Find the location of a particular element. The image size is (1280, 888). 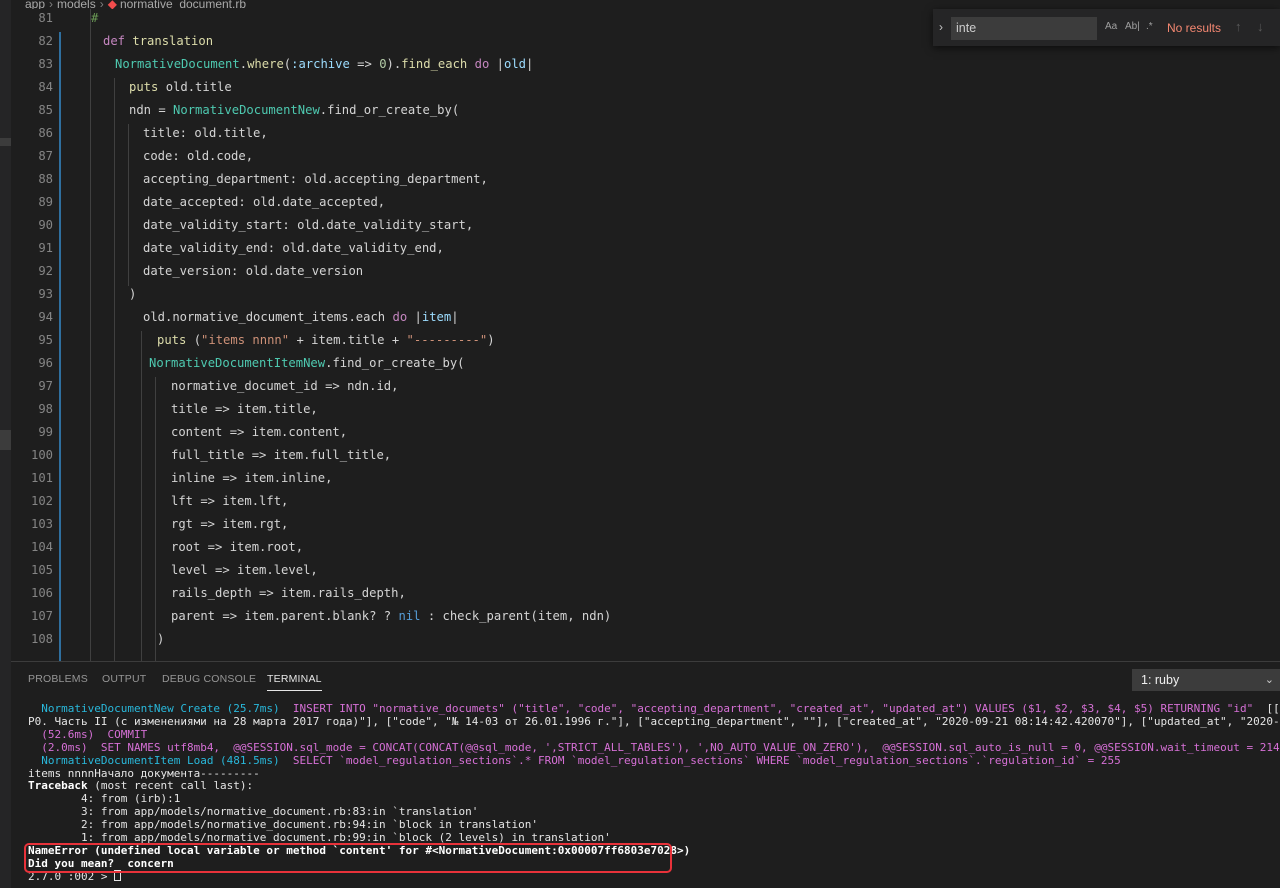

line-number: 86 is located at coordinates (45, 133).